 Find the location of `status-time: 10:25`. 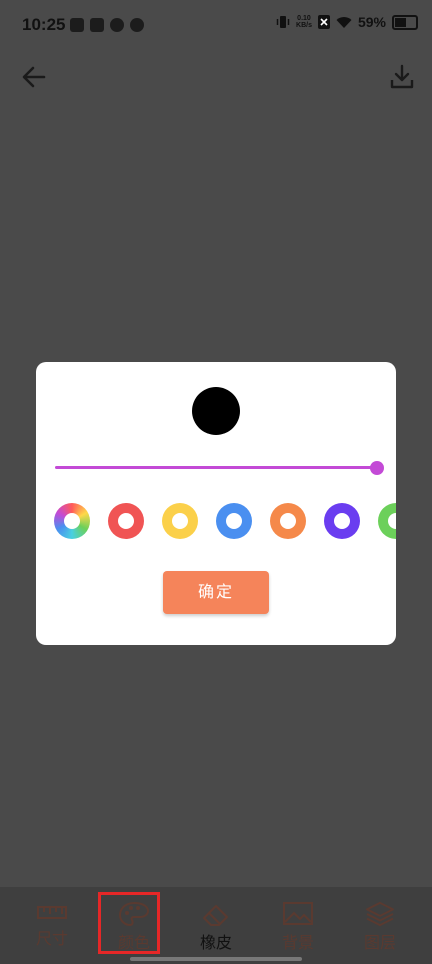

status-time: 10:25 is located at coordinates (44, 24).